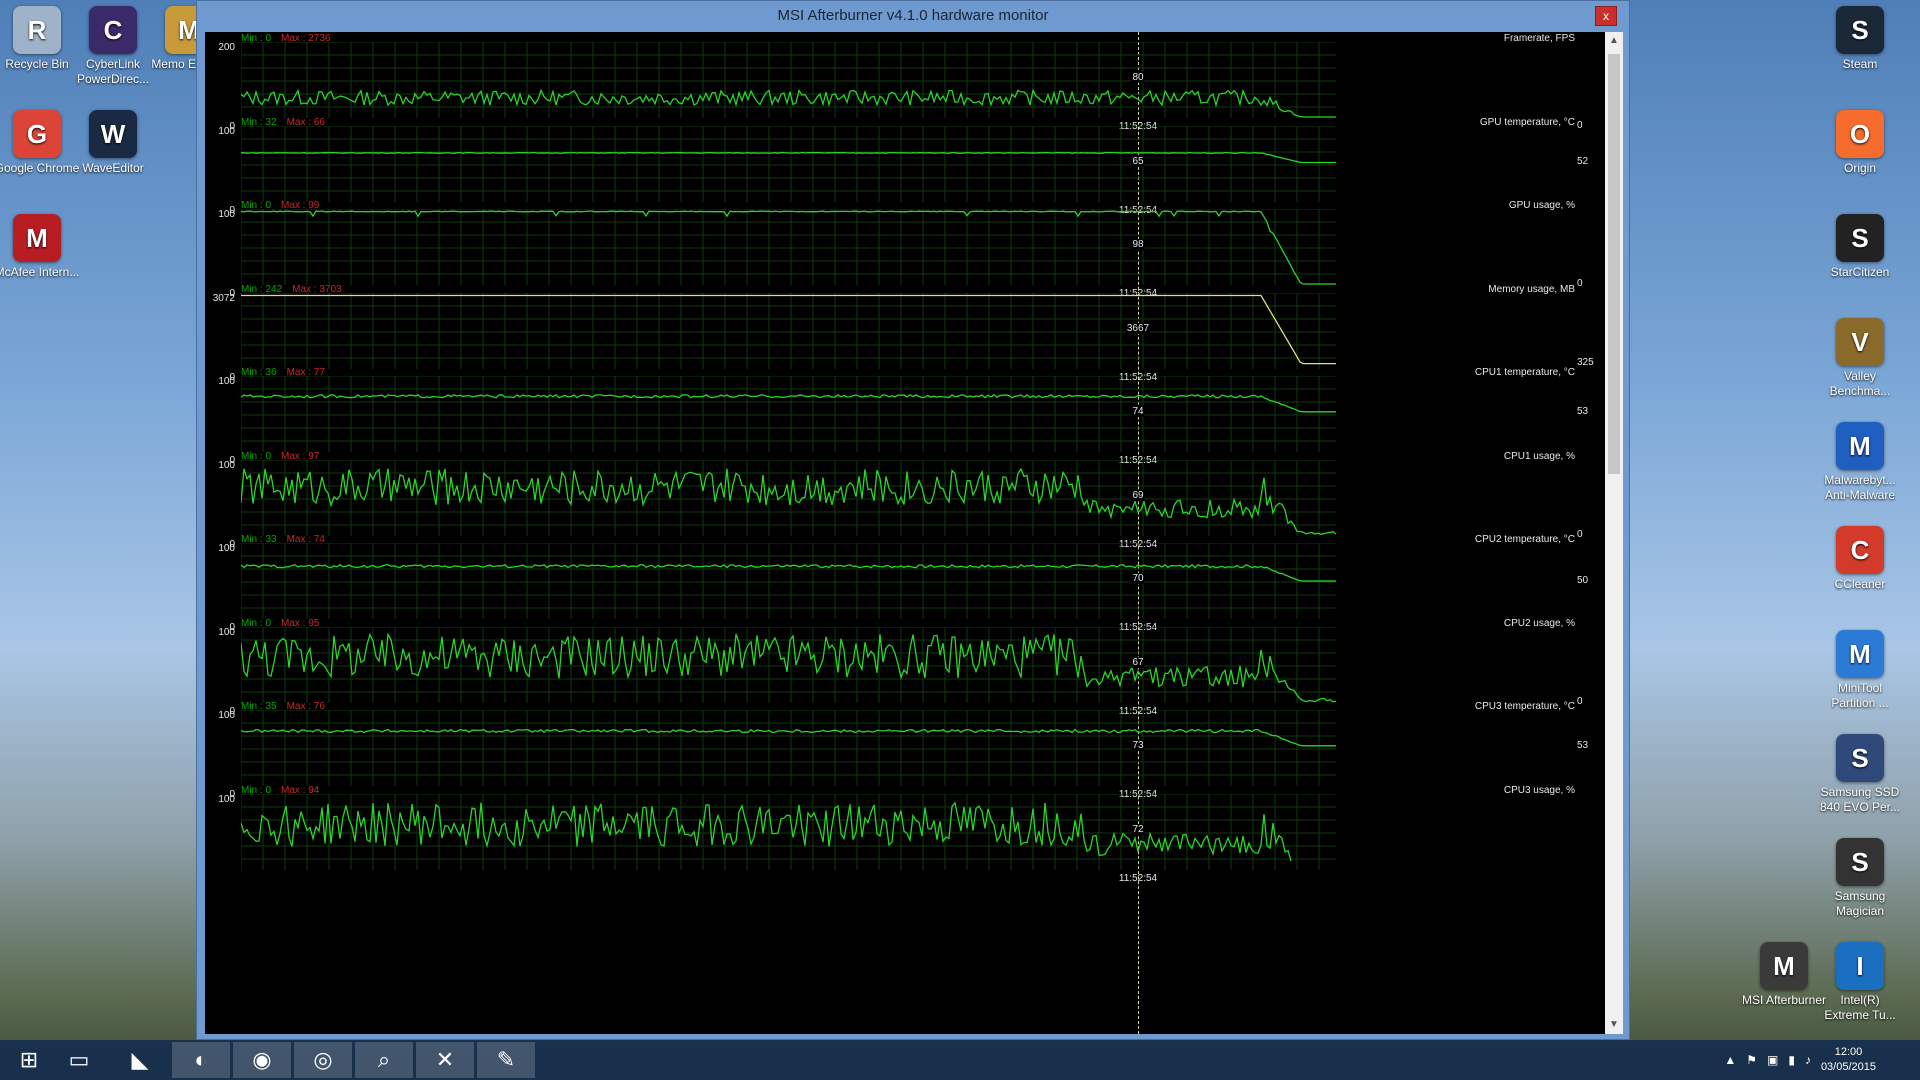 The width and height of the screenshot is (1920, 1080). What do you see at coordinates (113, 168) in the screenshot?
I see `desktop-icon-label: WaveEditor` at bounding box center [113, 168].